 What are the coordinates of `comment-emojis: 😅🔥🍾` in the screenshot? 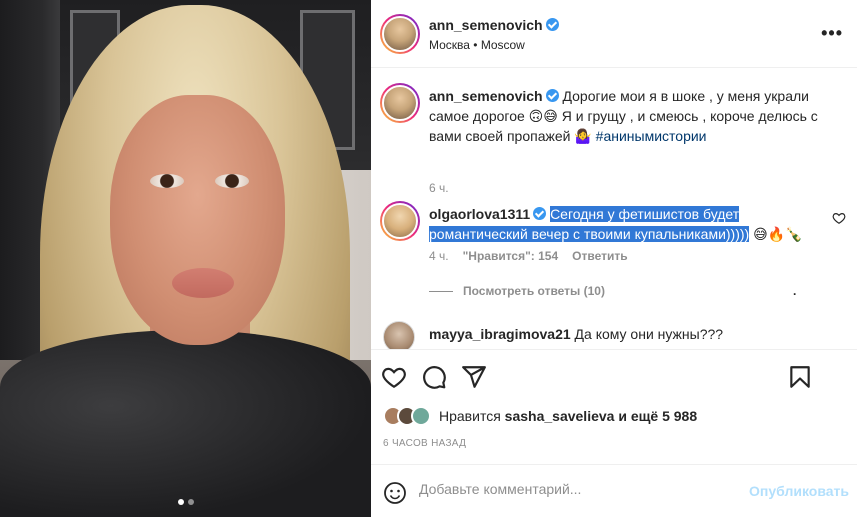 It's located at (776, 234).